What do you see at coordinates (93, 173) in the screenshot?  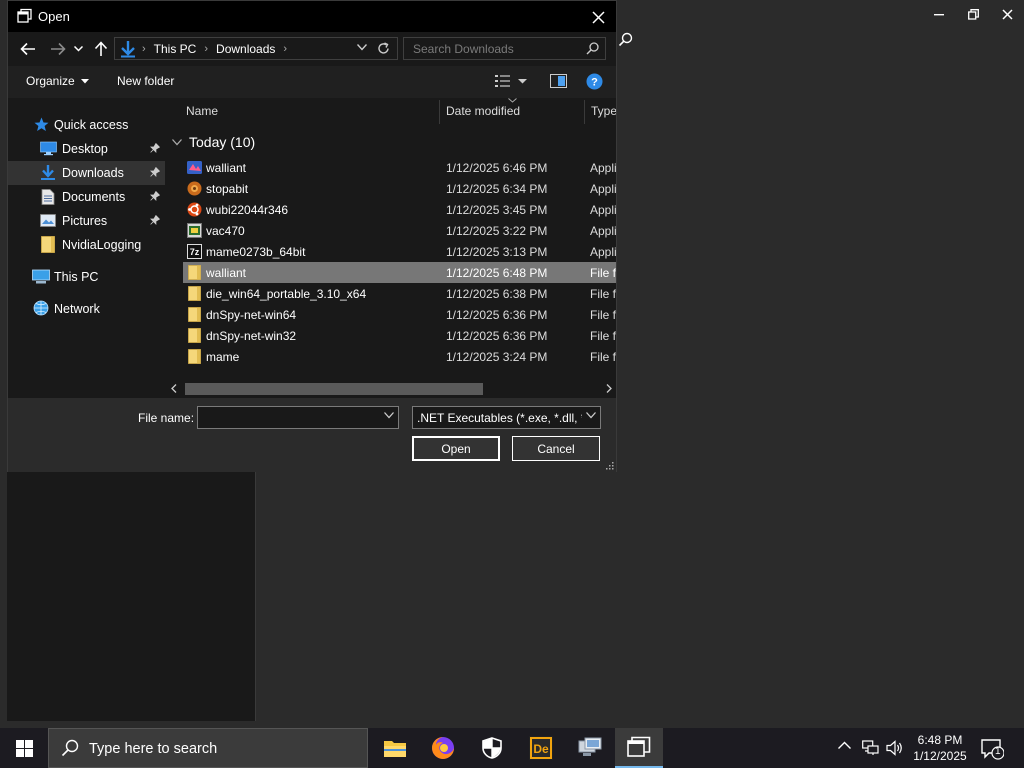 I see `nav-label: Downloads` at bounding box center [93, 173].